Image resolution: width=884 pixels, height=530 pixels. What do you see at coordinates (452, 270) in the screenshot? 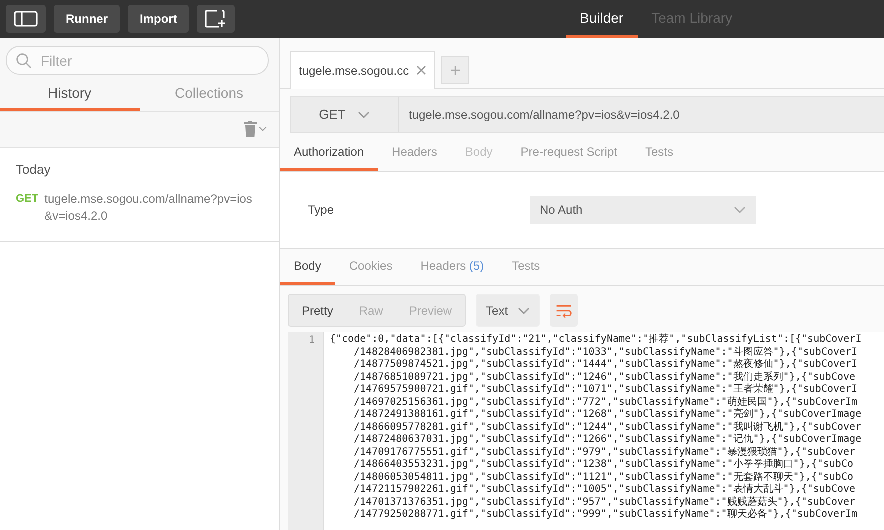
I see `response-tab: Headers (5)` at bounding box center [452, 270].